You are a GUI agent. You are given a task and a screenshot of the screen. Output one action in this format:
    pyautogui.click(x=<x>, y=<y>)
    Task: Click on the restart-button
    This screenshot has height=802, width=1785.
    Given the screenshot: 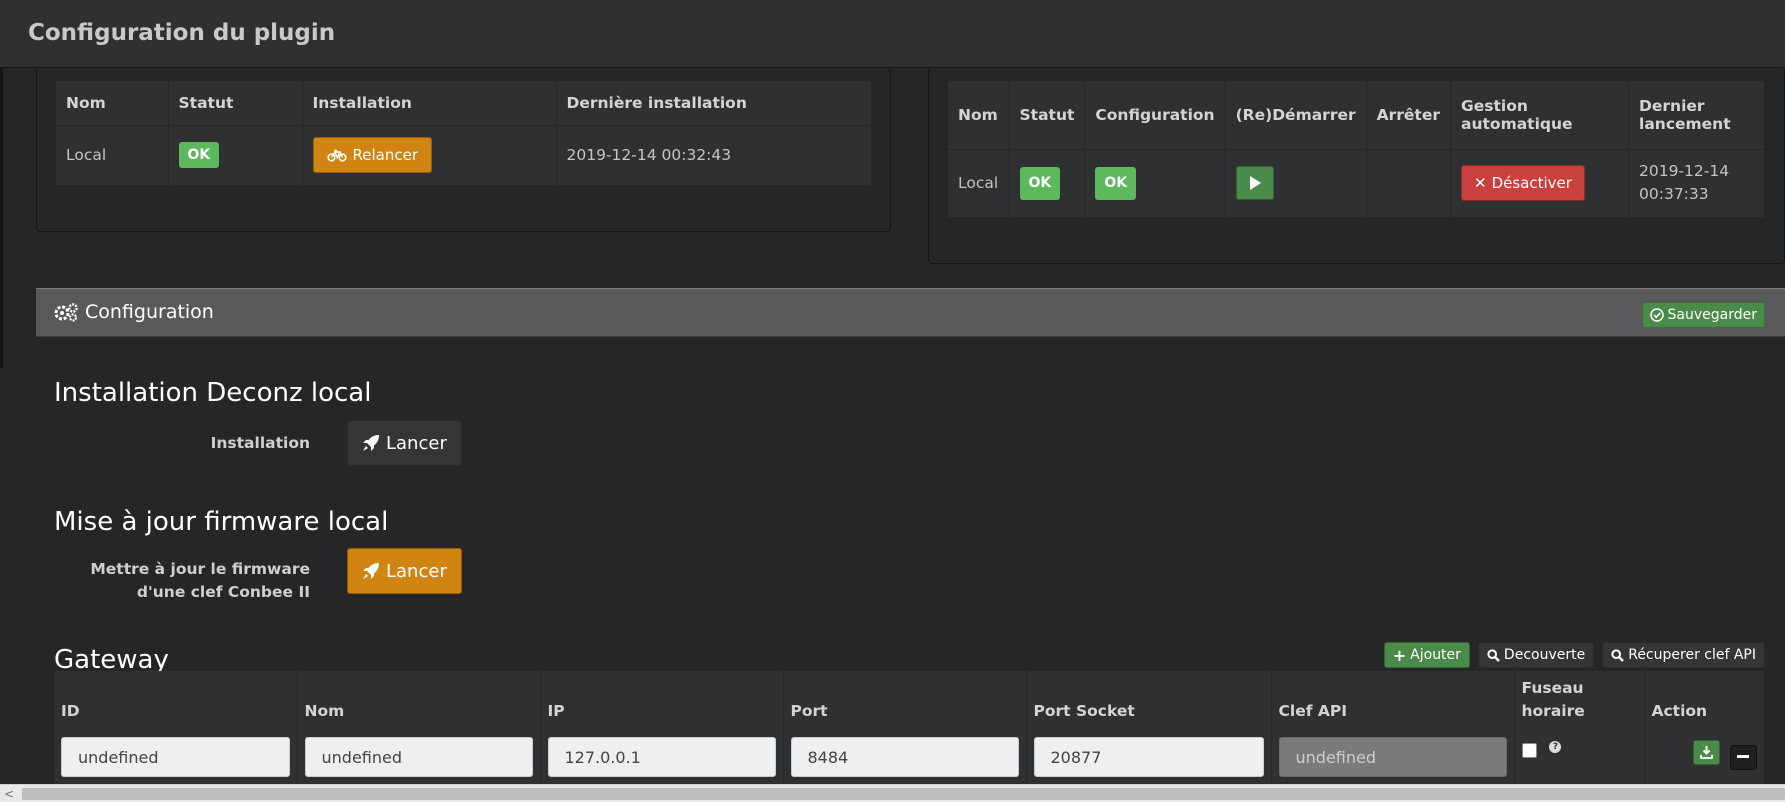 What is the action you would take?
    pyautogui.click(x=1254, y=183)
    